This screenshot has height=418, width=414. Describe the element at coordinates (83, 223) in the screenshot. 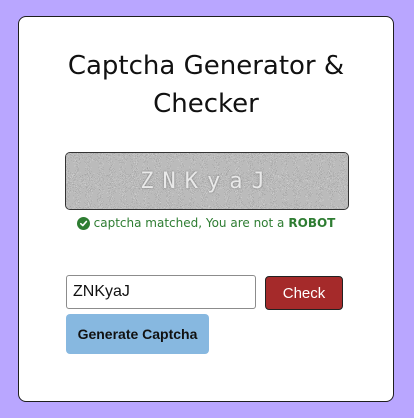

I see `check-circle-icon` at that location.